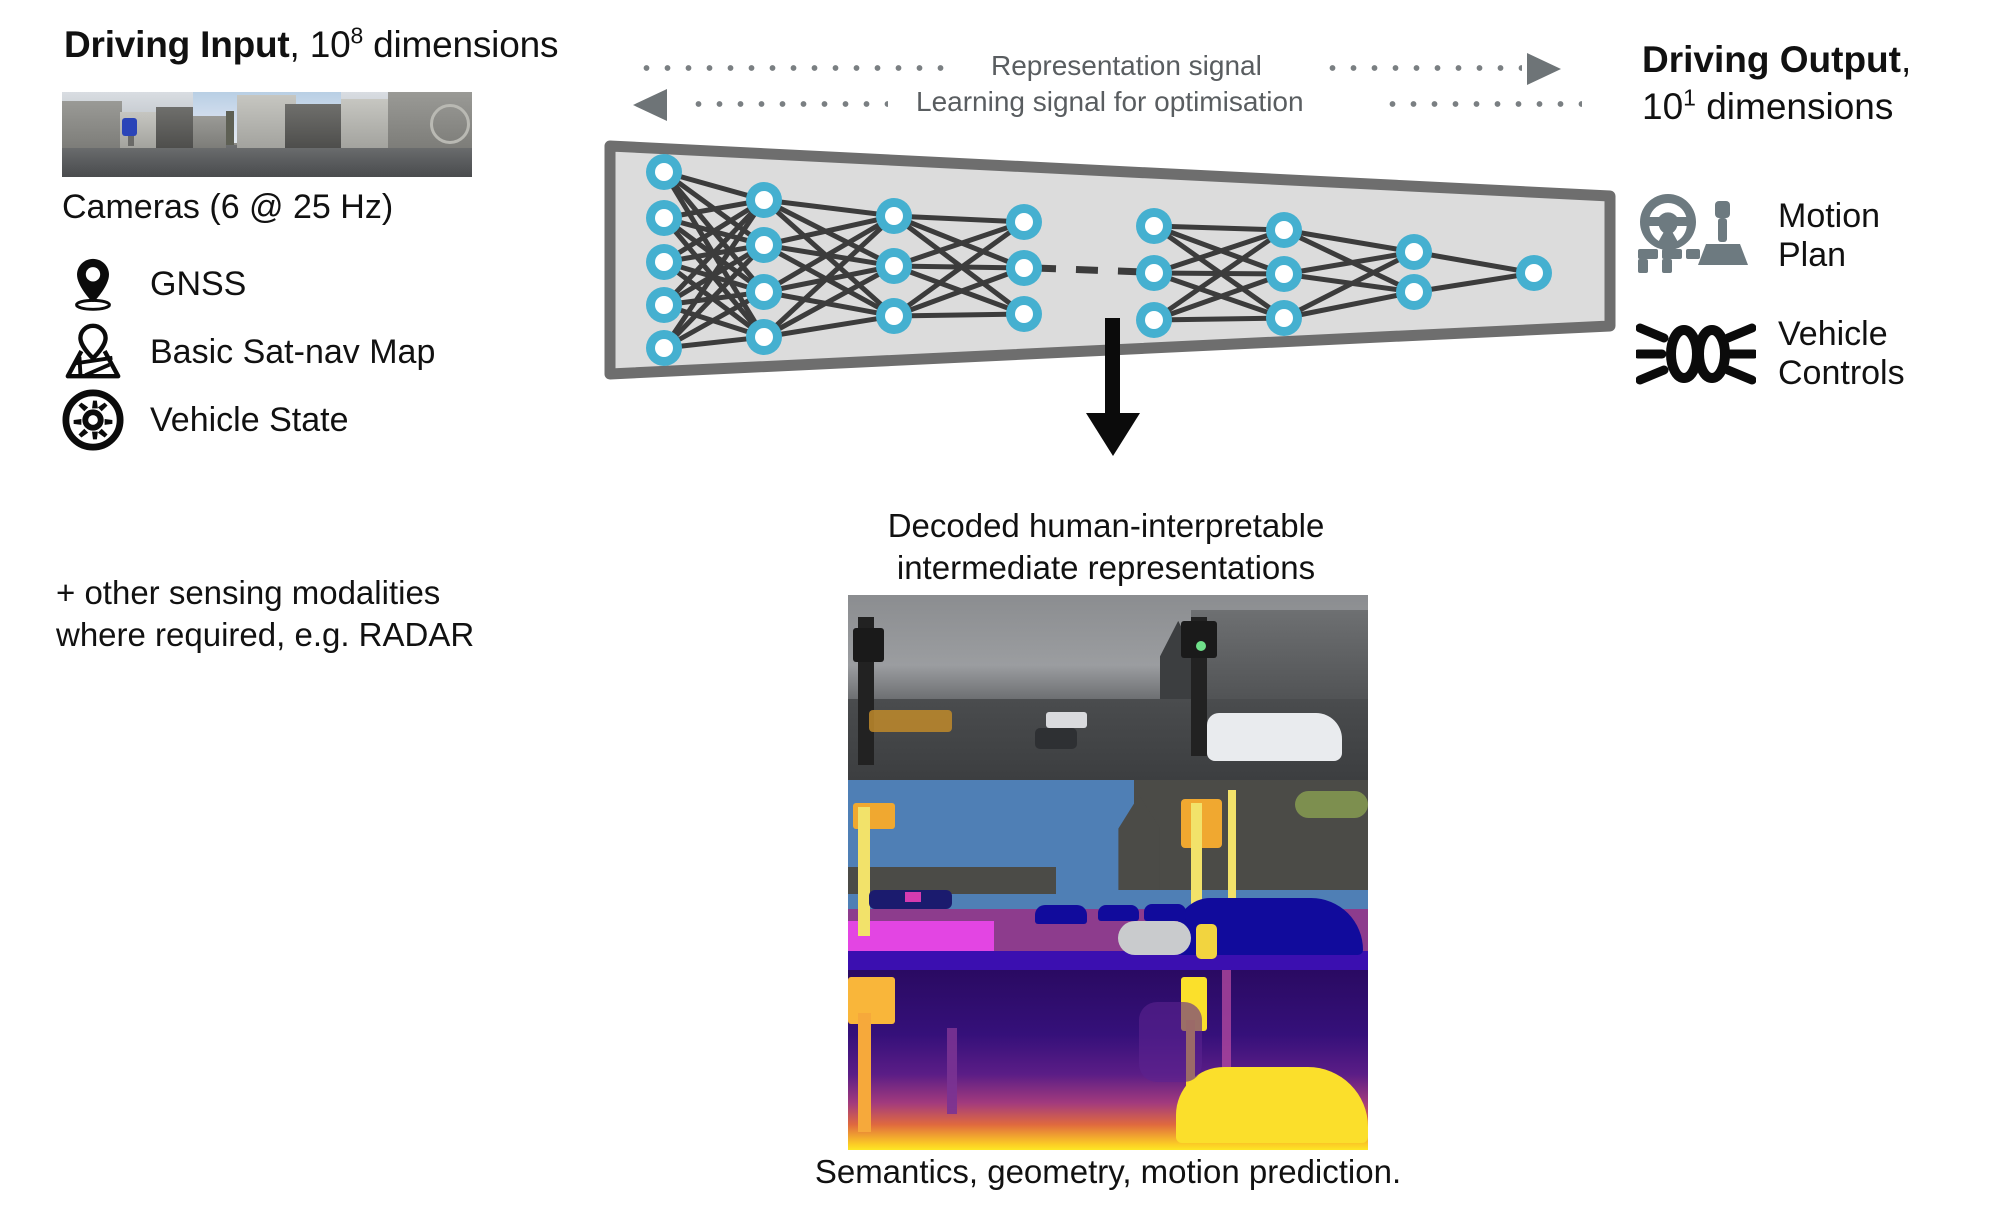  What do you see at coordinates (248, 284) in the screenshot?
I see `modality-row-gnss: GNSS` at bounding box center [248, 284].